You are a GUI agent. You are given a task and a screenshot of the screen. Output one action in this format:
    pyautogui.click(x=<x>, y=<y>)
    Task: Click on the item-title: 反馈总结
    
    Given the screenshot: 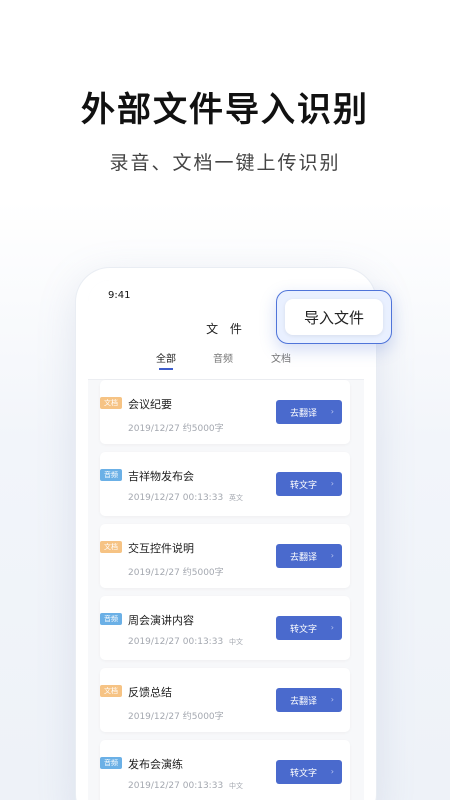 What is the action you would take?
    pyautogui.click(x=150, y=692)
    